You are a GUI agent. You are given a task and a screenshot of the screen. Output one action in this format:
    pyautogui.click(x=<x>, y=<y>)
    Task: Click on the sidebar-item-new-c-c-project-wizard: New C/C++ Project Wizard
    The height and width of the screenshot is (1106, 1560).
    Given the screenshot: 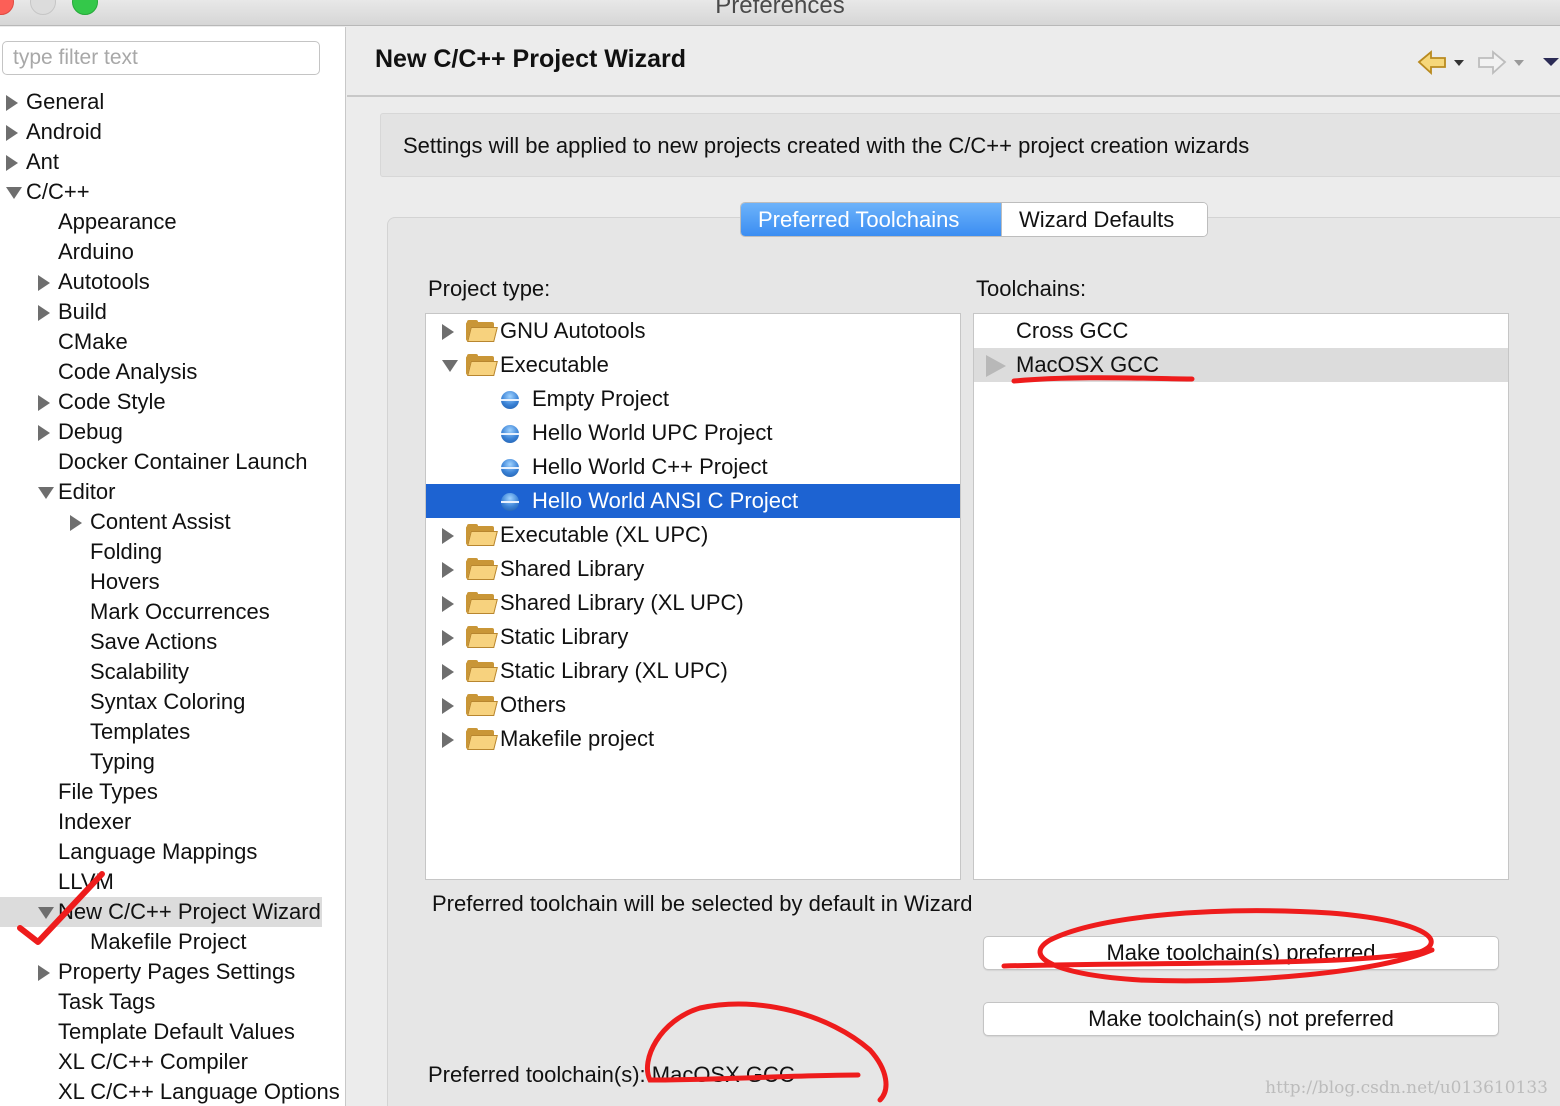 What is the action you would take?
    pyautogui.click(x=161, y=912)
    